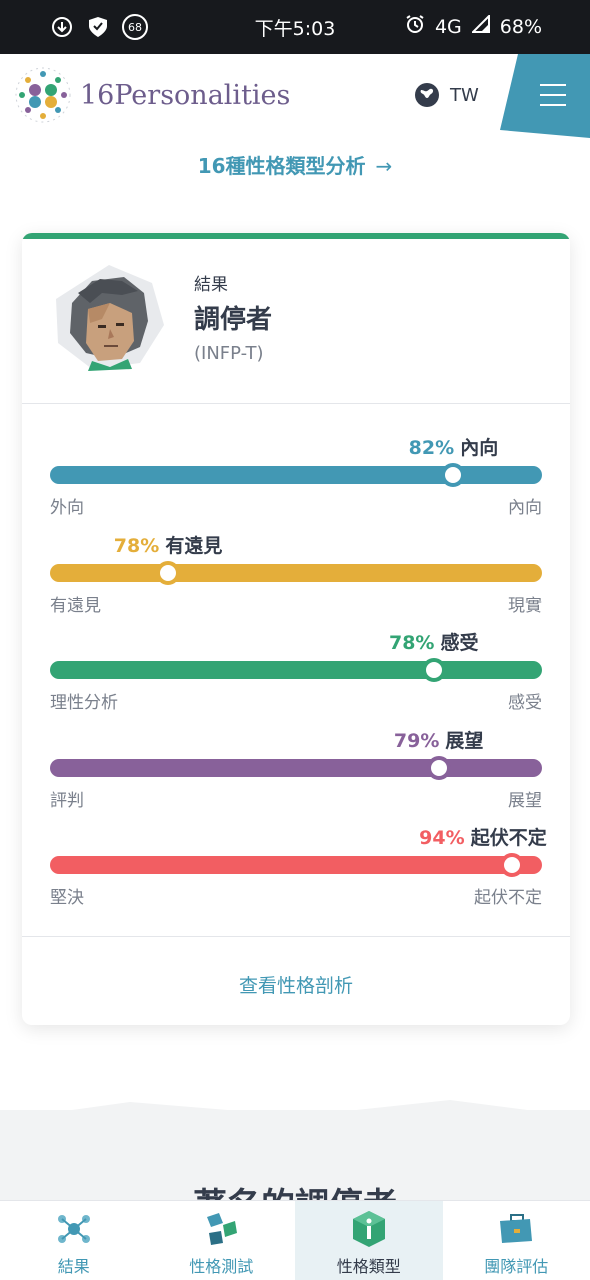  Describe the element at coordinates (508, 898) in the screenshot. I see `trait-right-label: 起伏不定` at that location.